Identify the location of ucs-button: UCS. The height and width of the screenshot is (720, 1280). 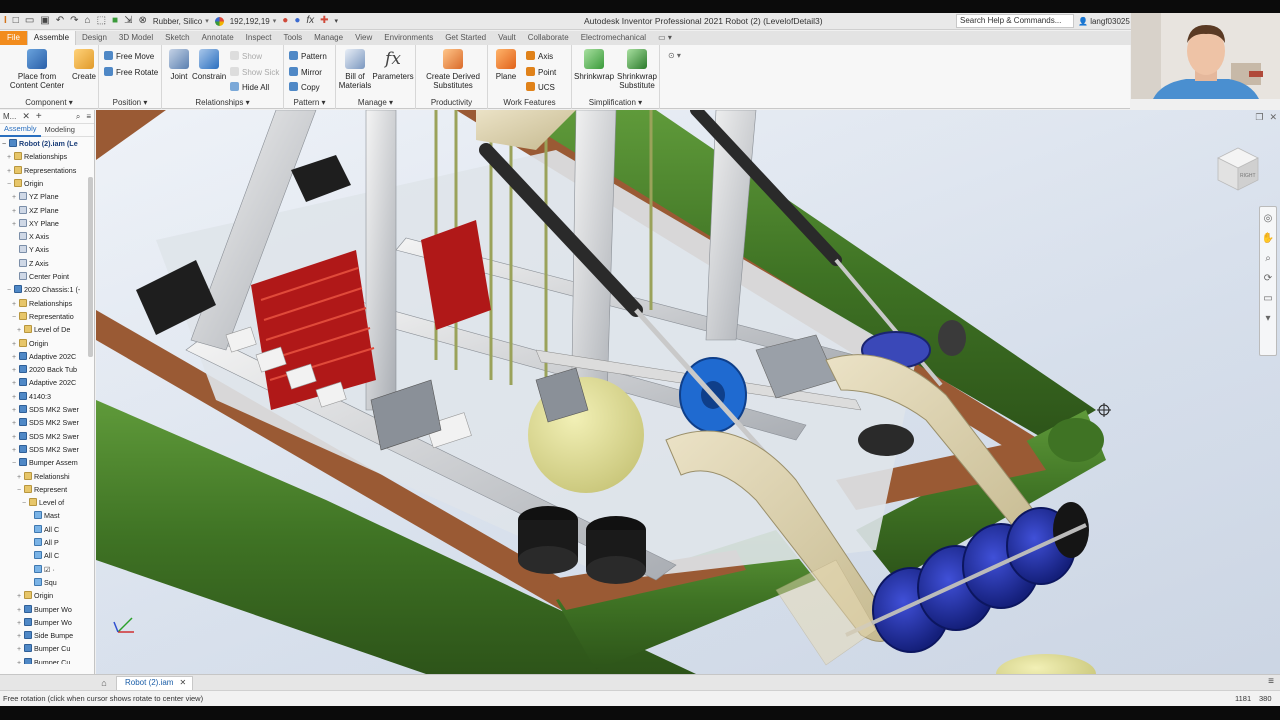
(540, 87).